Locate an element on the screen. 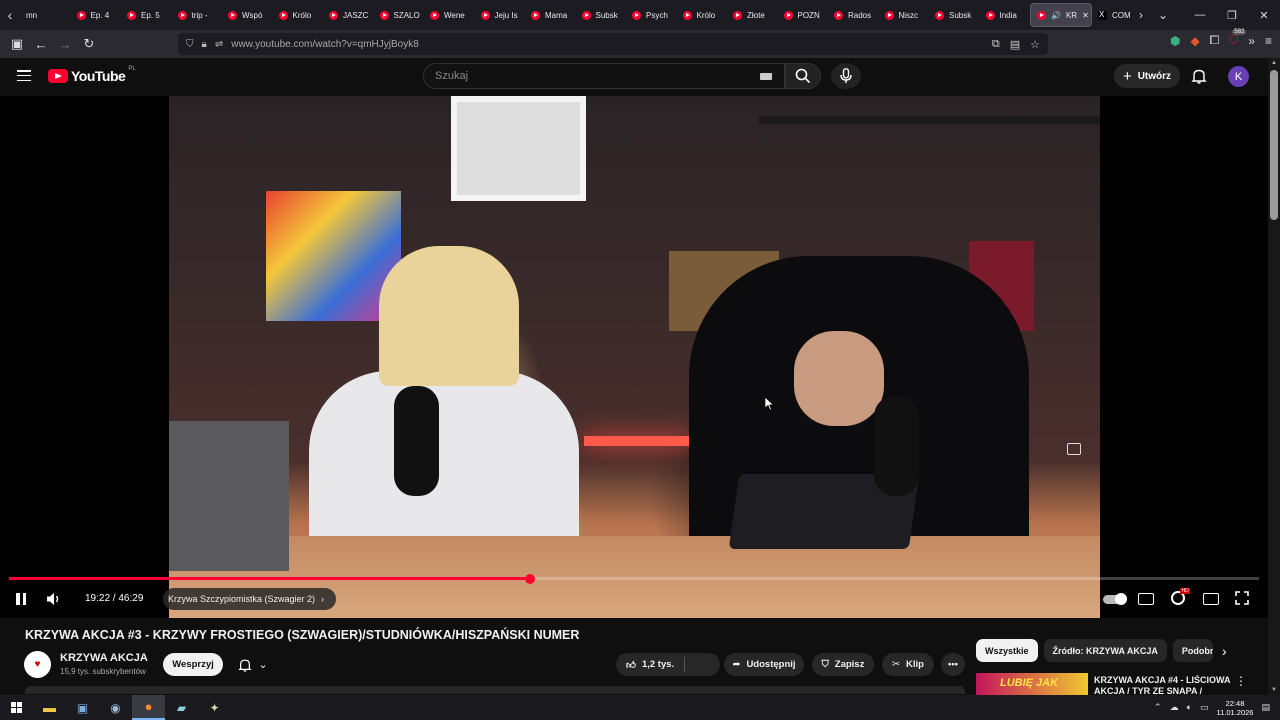 This screenshot has width=1280, height=720. browser-tab: Złote is located at coordinates (752, 15).